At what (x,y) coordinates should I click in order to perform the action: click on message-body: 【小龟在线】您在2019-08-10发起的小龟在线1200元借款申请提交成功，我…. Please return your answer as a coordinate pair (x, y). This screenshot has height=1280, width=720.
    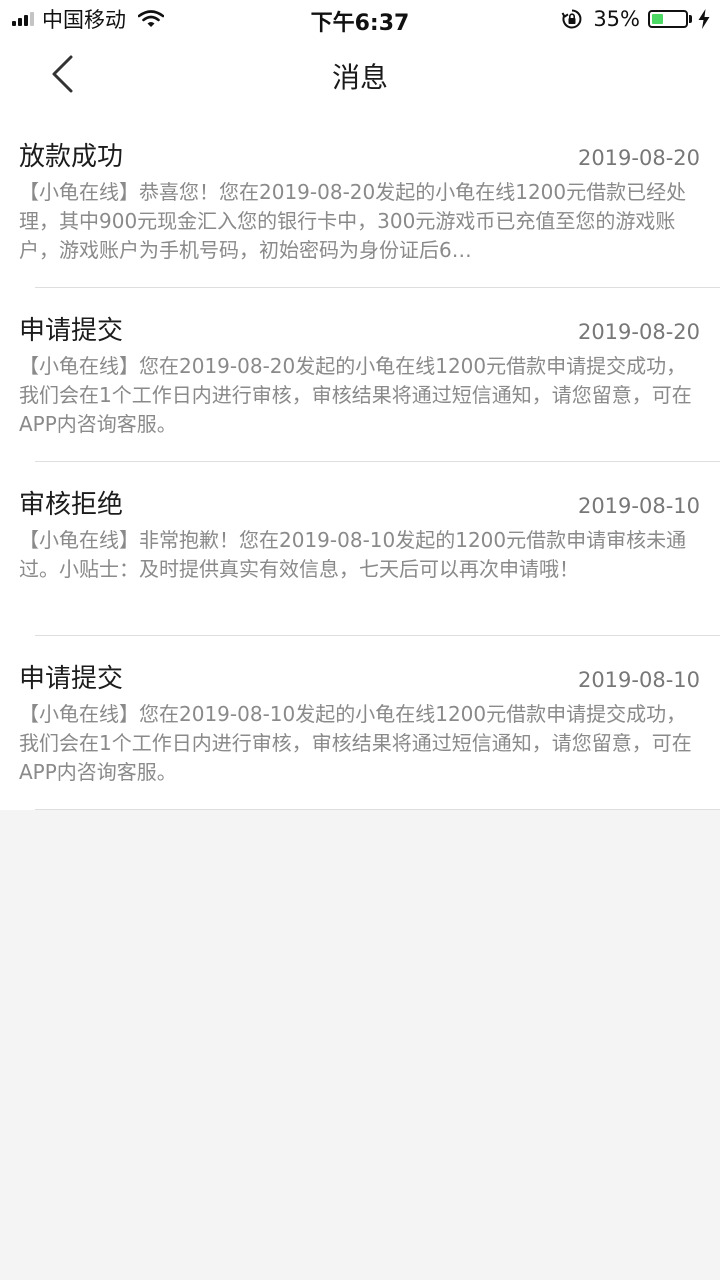
    Looking at the image, I should click on (355, 743).